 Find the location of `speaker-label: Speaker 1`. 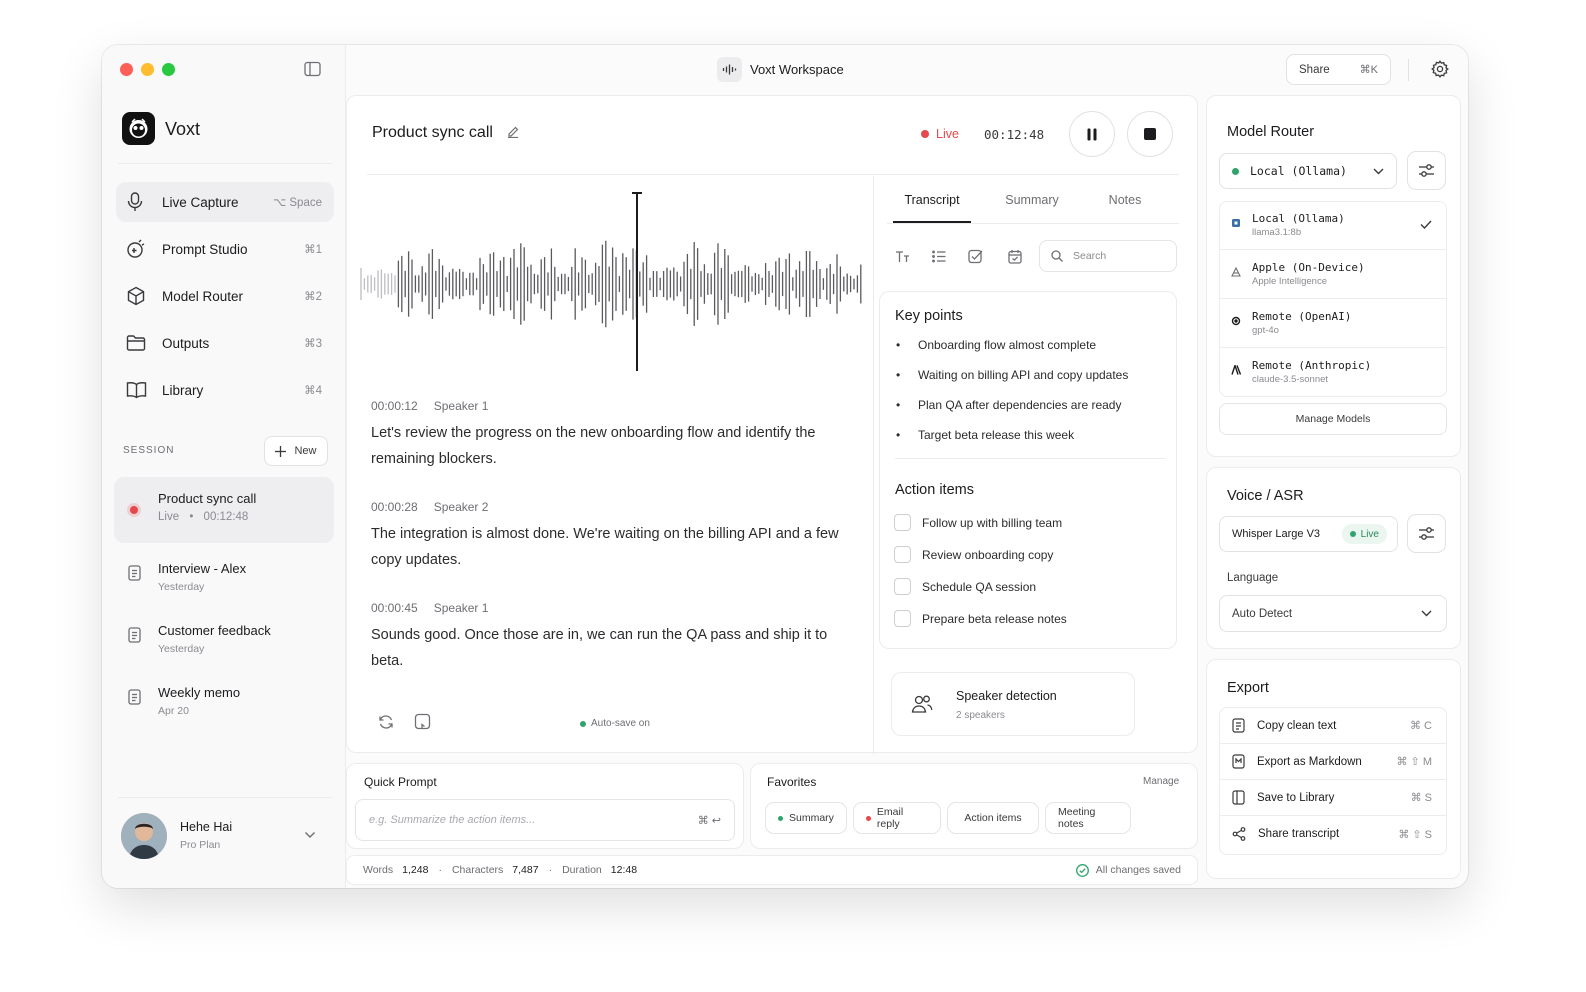

speaker-label: Speaker 1 is located at coordinates (461, 608).